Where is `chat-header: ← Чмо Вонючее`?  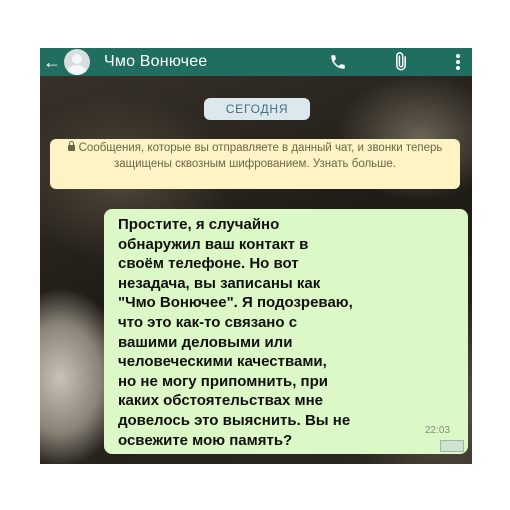
chat-header: ← Чмо Вонючее is located at coordinates (256, 62).